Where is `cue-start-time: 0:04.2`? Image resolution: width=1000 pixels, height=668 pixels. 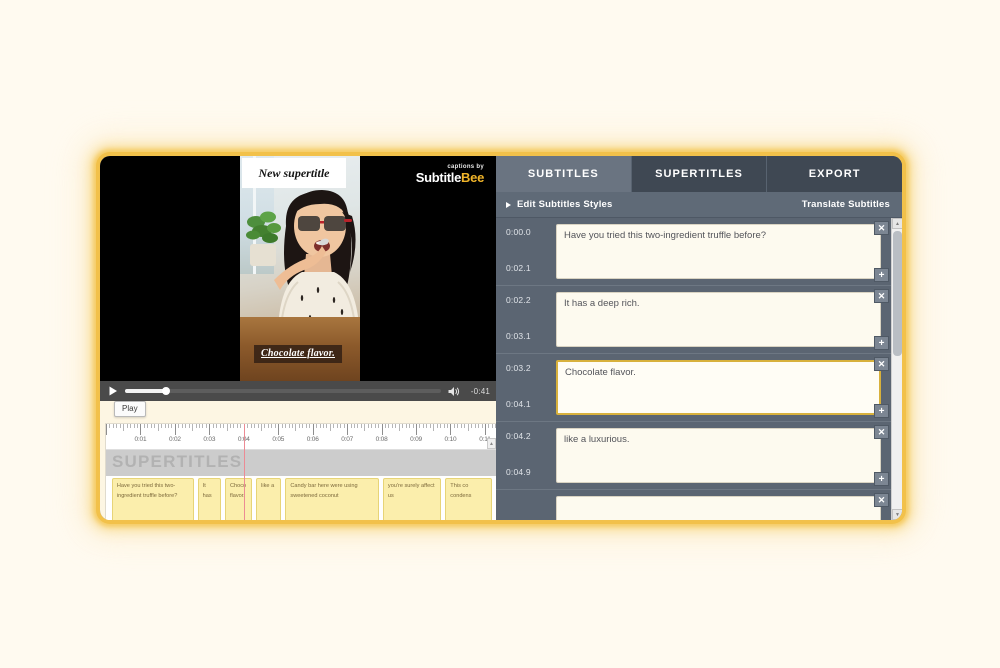 cue-start-time: 0:04.2 is located at coordinates (531, 436).